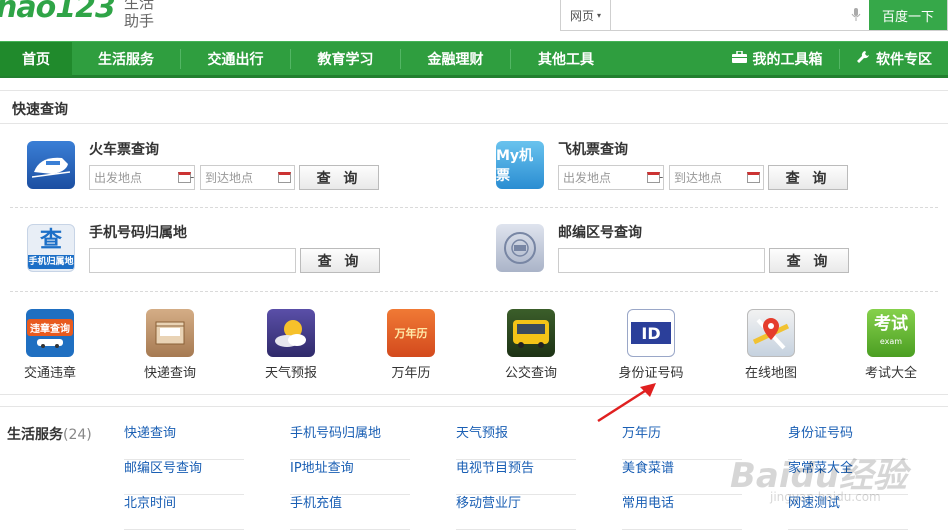 This screenshot has height=532, width=948. What do you see at coordinates (516, 442) in the screenshot?
I see `service-link: 天气预报` at bounding box center [516, 442].